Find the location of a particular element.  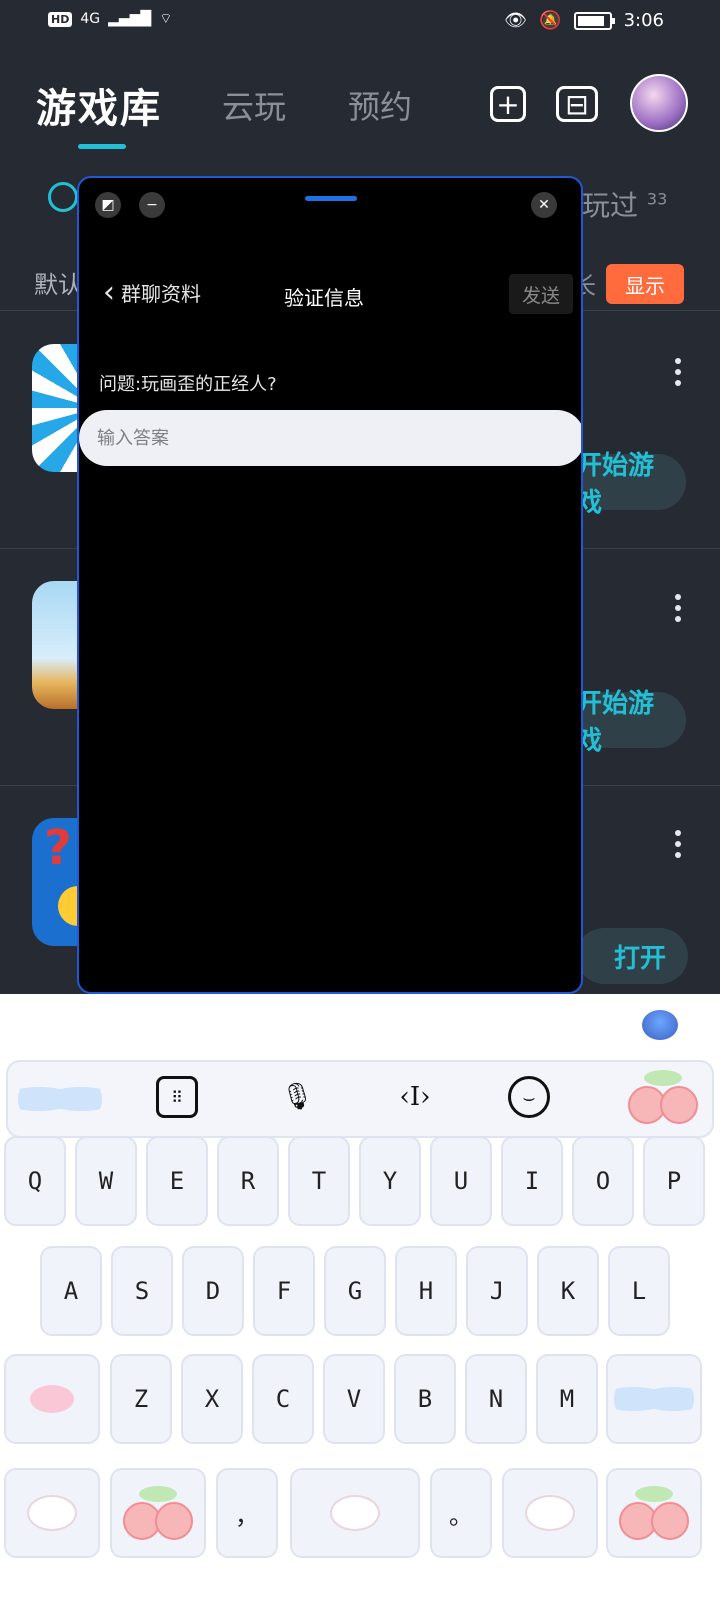

key-z: Z is located at coordinates (141, 1399).